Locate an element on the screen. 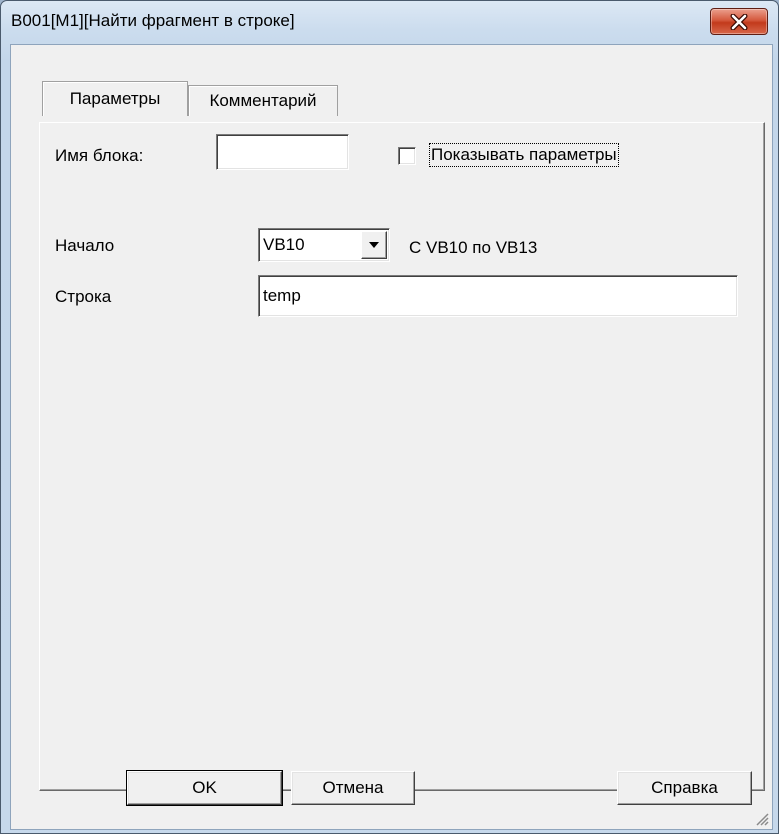  start-select-value: VB10 is located at coordinates (284, 244).